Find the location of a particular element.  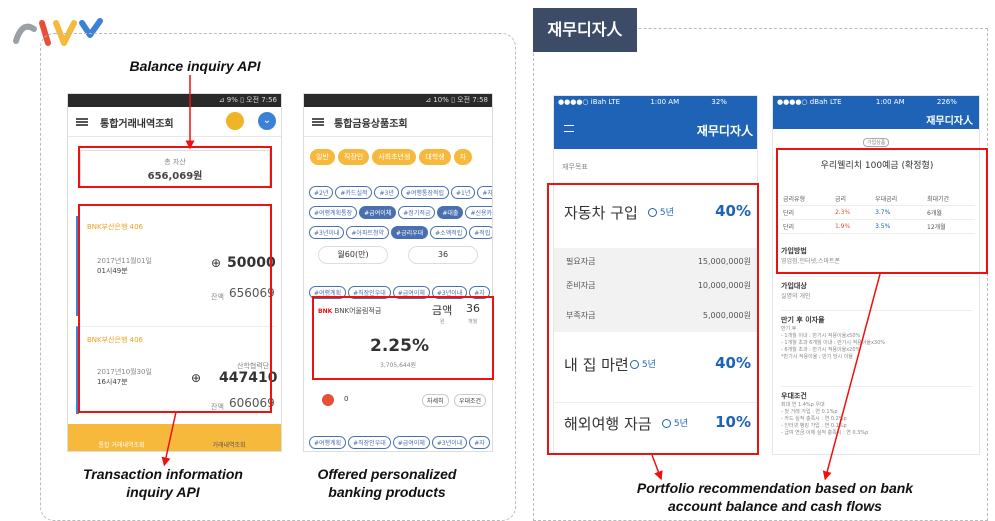

arrow-portfolio-left is located at coordinates (657, 467).